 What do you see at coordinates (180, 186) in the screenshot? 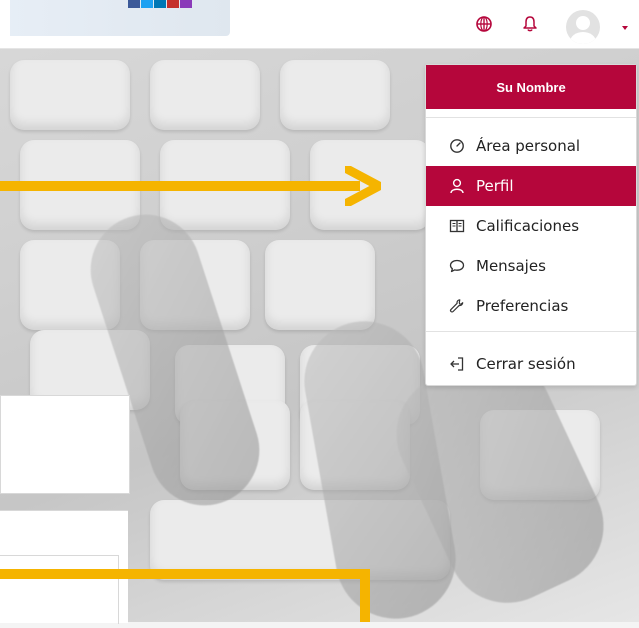
I see `annotation-arrow-line` at bounding box center [180, 186].